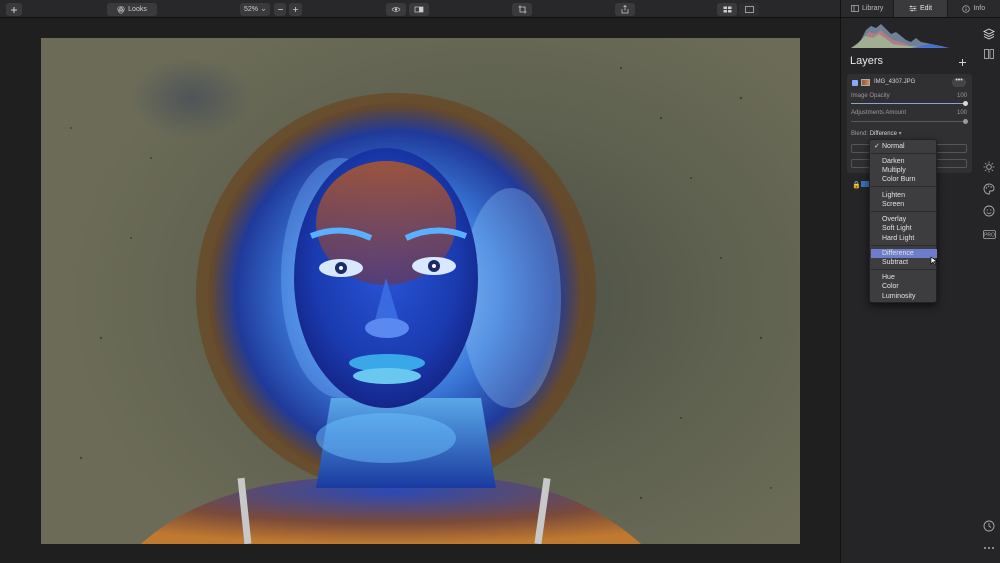 Image resolution: width=1000 pixels, height=563 pixels. I want to click on menu-item-subtract: Subtract, so click(904, 262).